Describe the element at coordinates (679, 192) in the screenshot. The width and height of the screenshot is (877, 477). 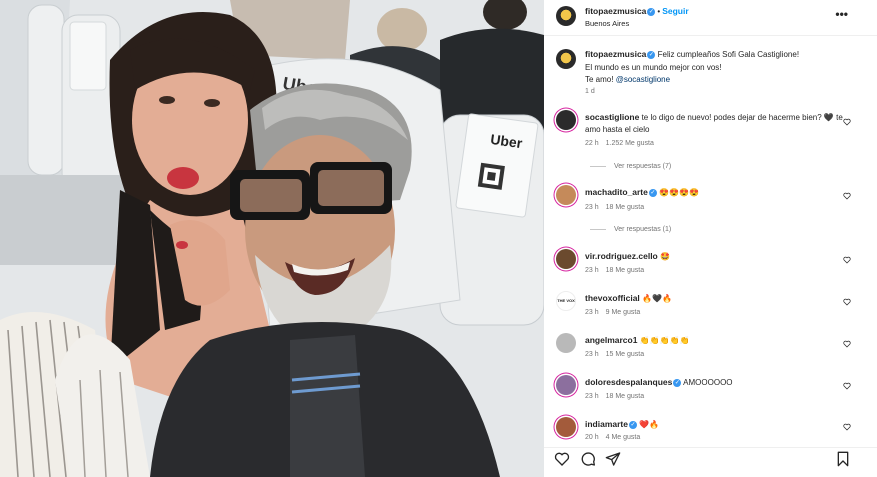
I see `comment-text: 😍😍😍😍` at that location.